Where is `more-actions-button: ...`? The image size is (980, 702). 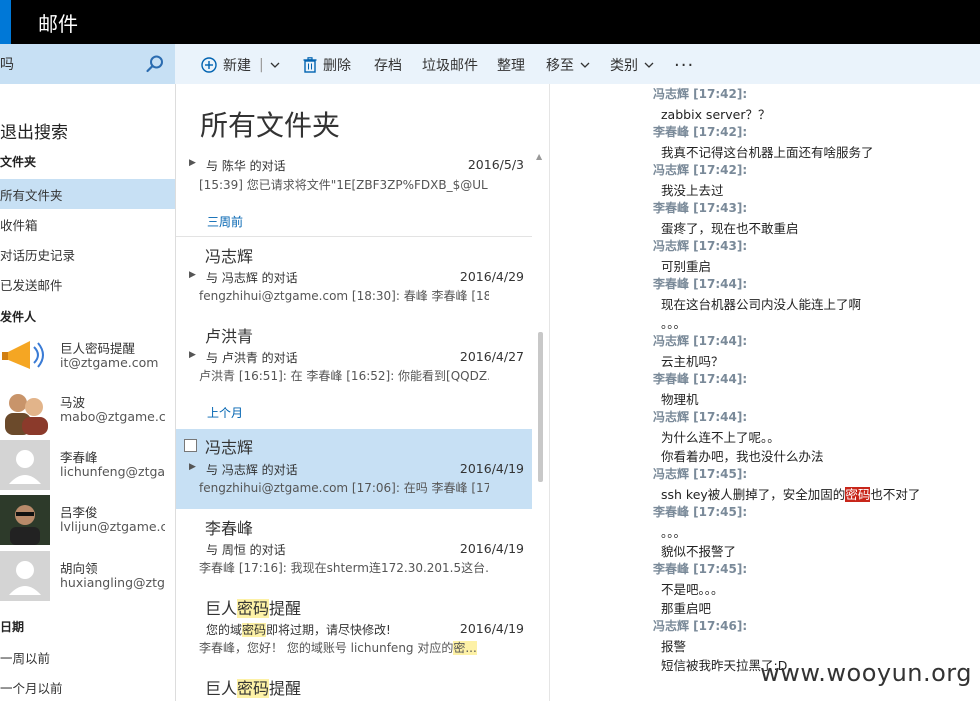 more-actions-button: ... is located at coordinates (684, 60).